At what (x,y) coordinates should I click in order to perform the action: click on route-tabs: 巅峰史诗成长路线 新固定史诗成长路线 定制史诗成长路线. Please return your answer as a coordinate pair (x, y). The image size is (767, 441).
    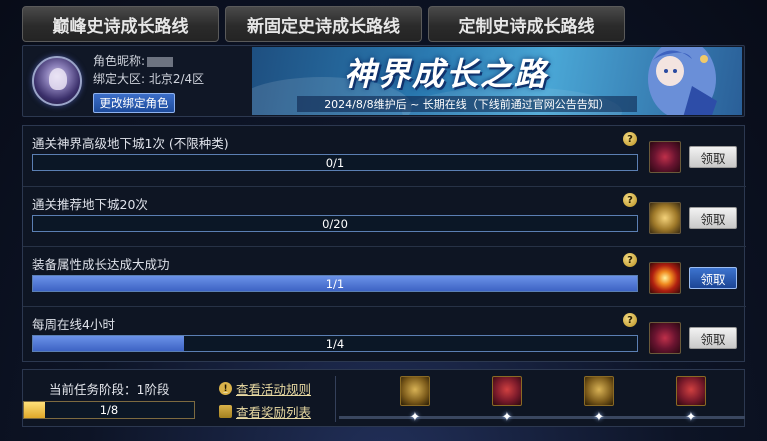
    Looking at the image, I should click on (323, 24).